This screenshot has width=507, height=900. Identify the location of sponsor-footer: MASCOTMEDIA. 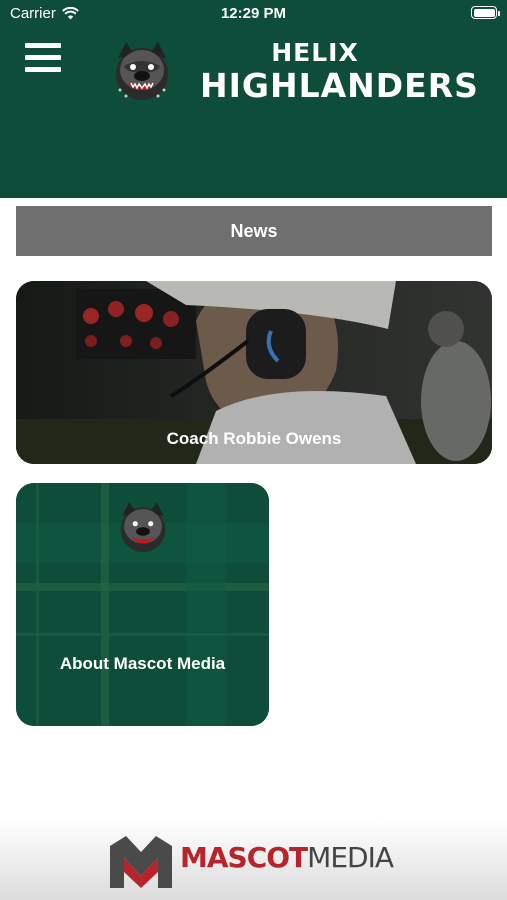
(253, 860).